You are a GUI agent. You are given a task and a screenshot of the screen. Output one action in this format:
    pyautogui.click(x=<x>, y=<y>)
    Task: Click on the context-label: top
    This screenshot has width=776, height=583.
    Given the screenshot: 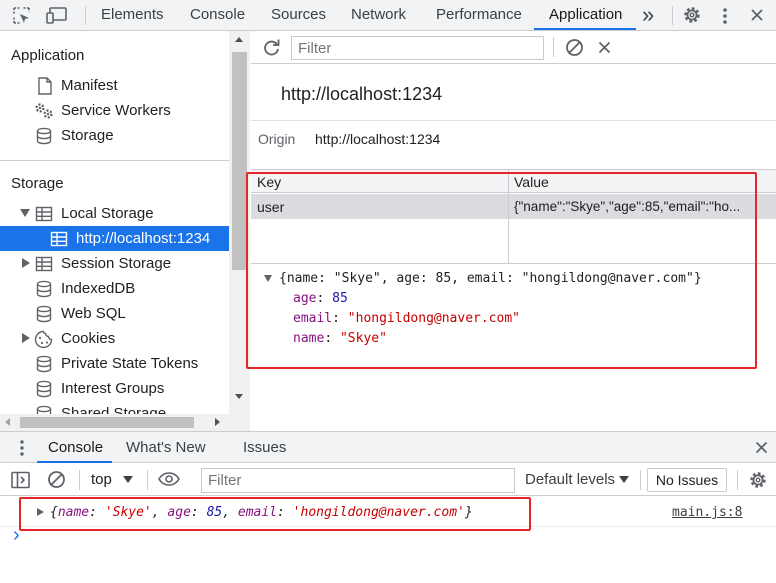 What is the action you would take?
    pyautogui.click(x=101, y=479)
    